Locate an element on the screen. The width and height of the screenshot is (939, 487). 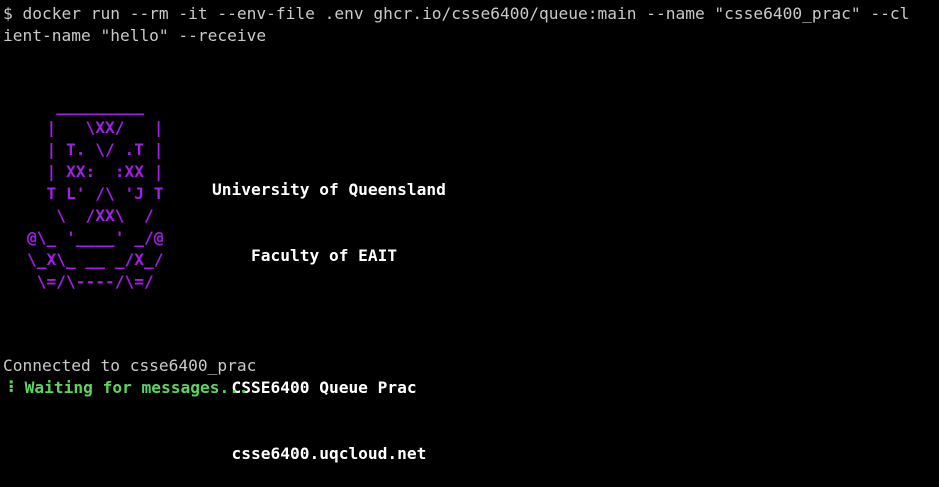
logo-line: \=/\----/\=/ is located at coordinates (90, 281).